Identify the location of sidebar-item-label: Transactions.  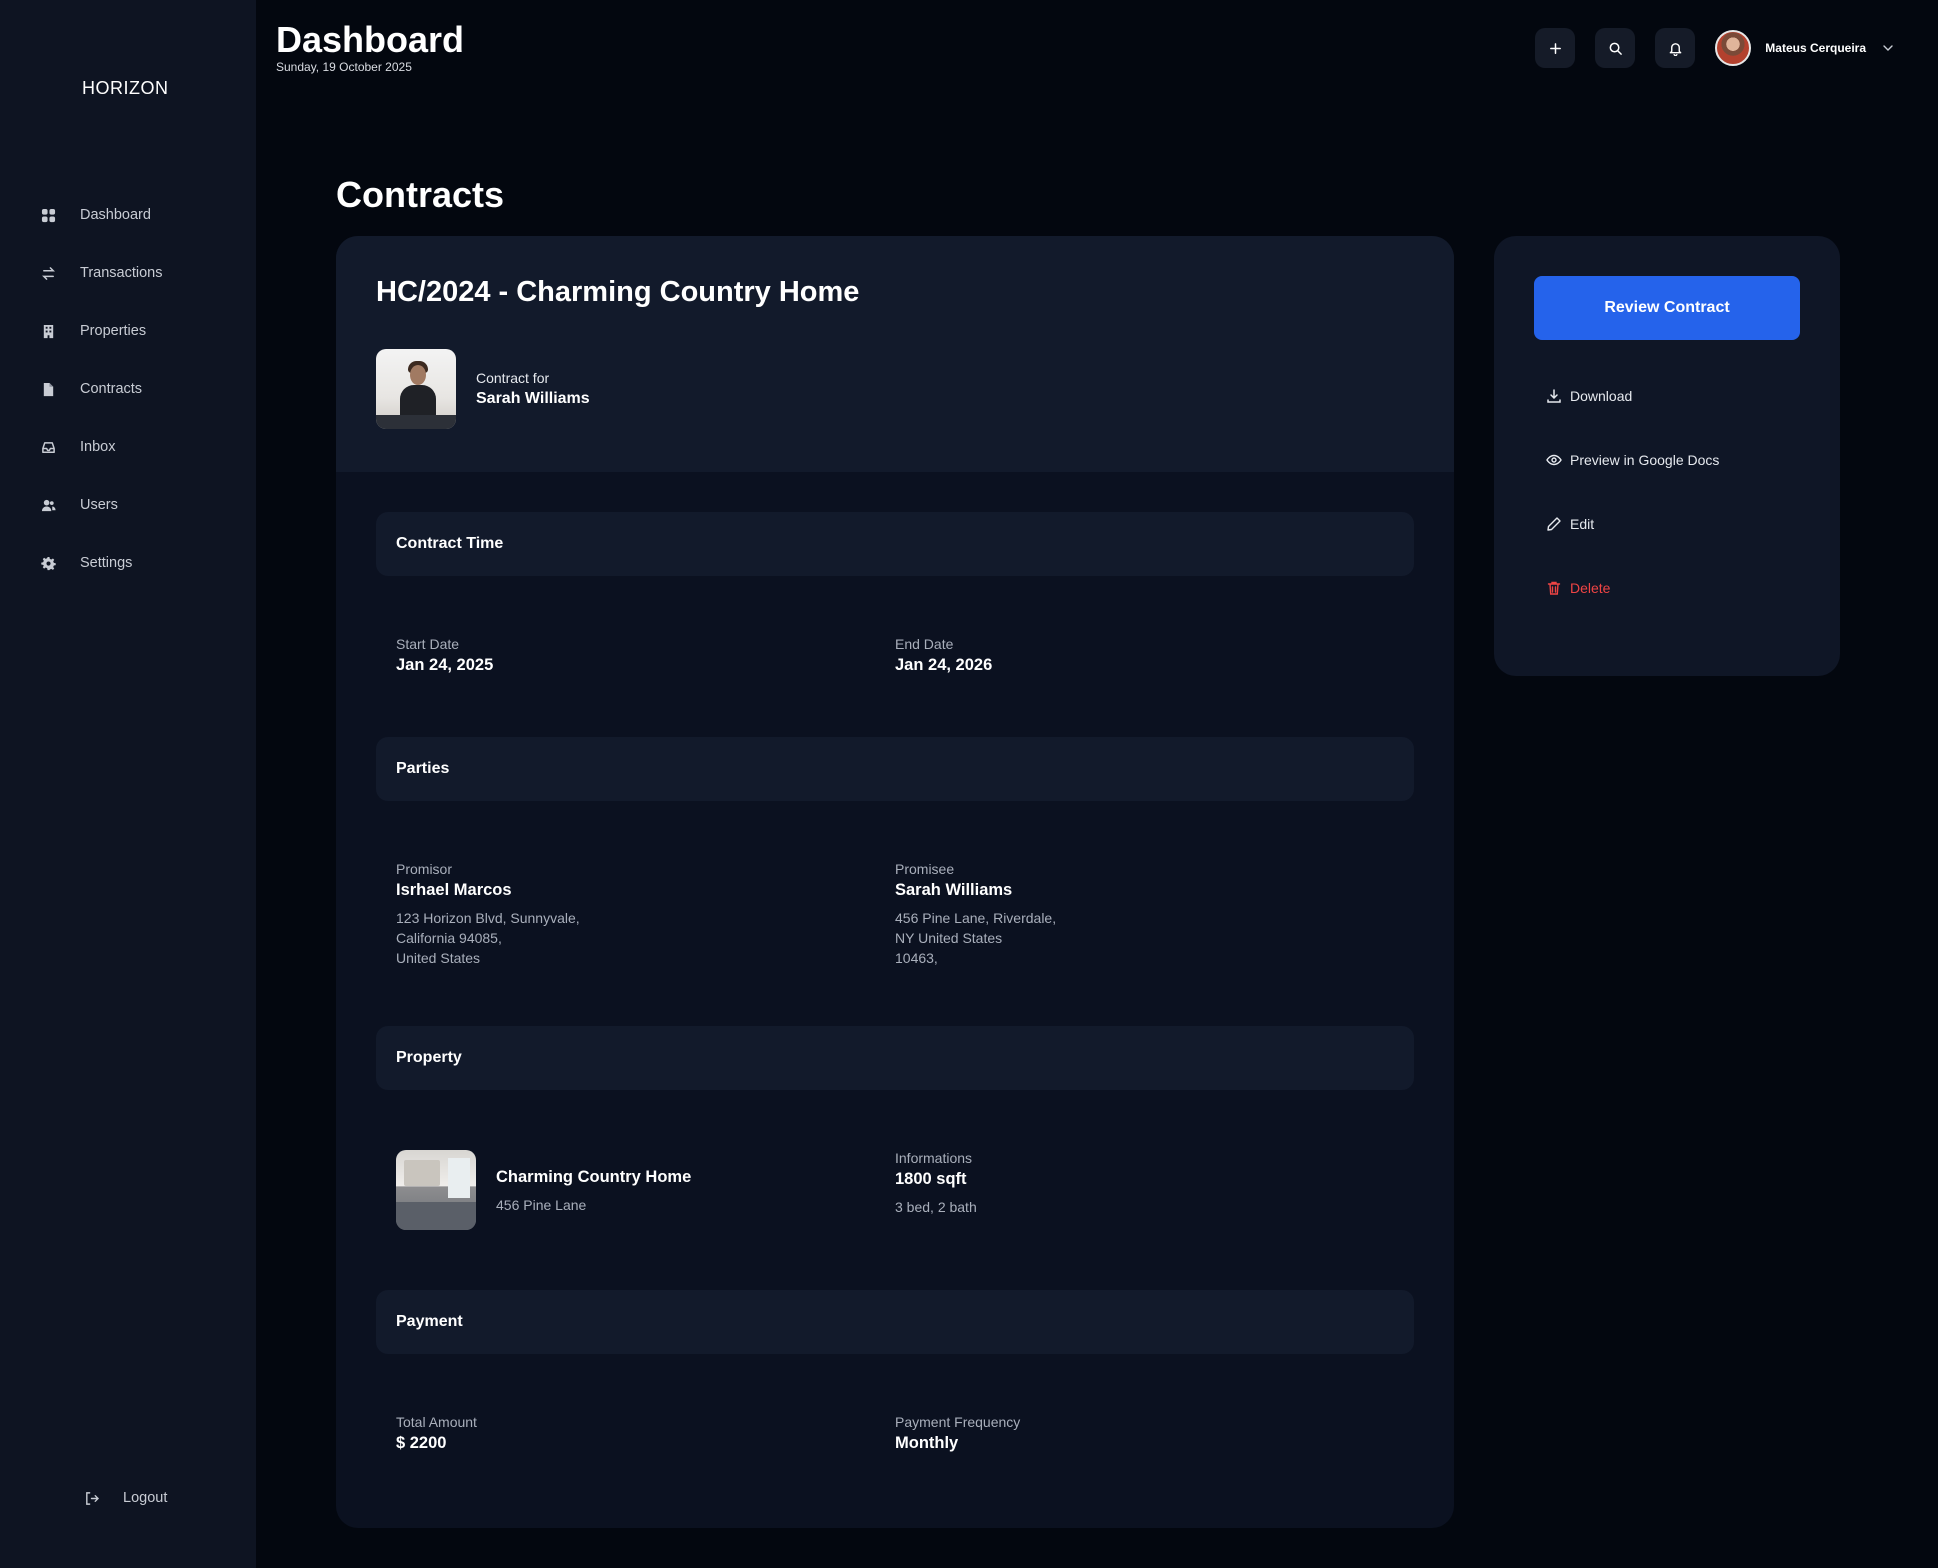
(121, 273).